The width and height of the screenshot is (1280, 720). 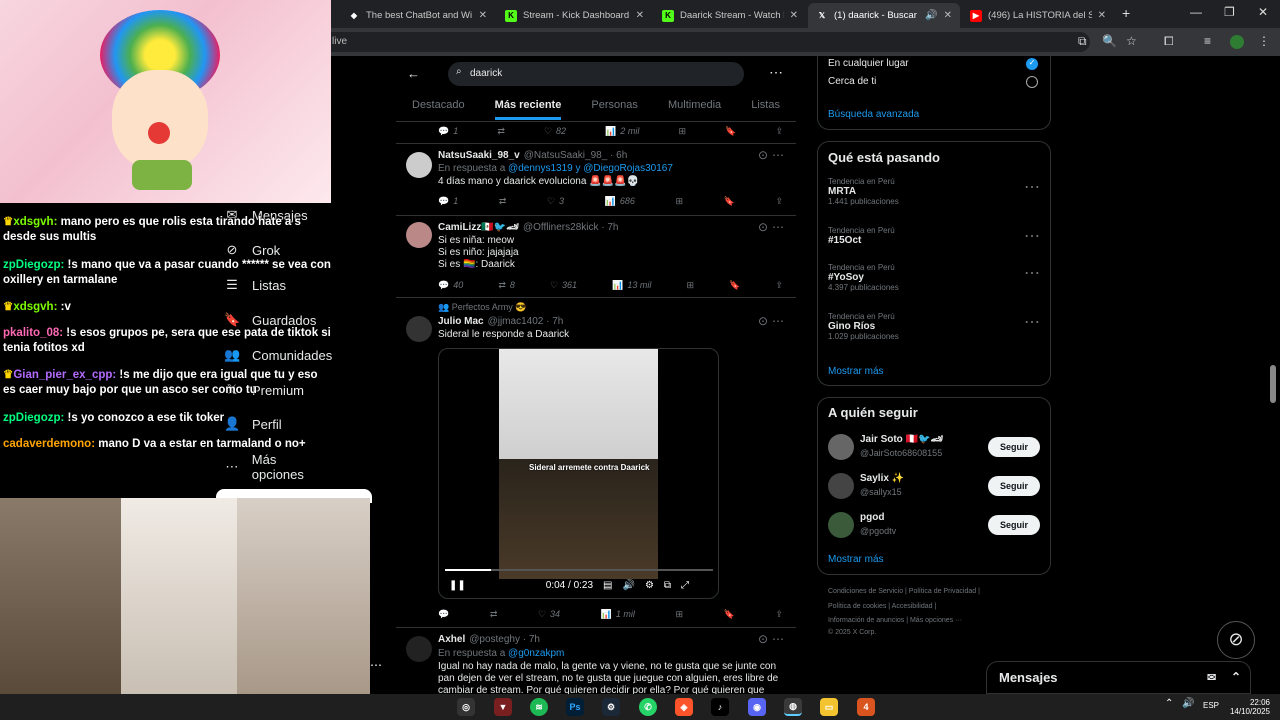 What do you see at coordinates (1229, 12) in the screenshot?
I see `maximize-icon: ❐` at bounding box center [1229, 12].